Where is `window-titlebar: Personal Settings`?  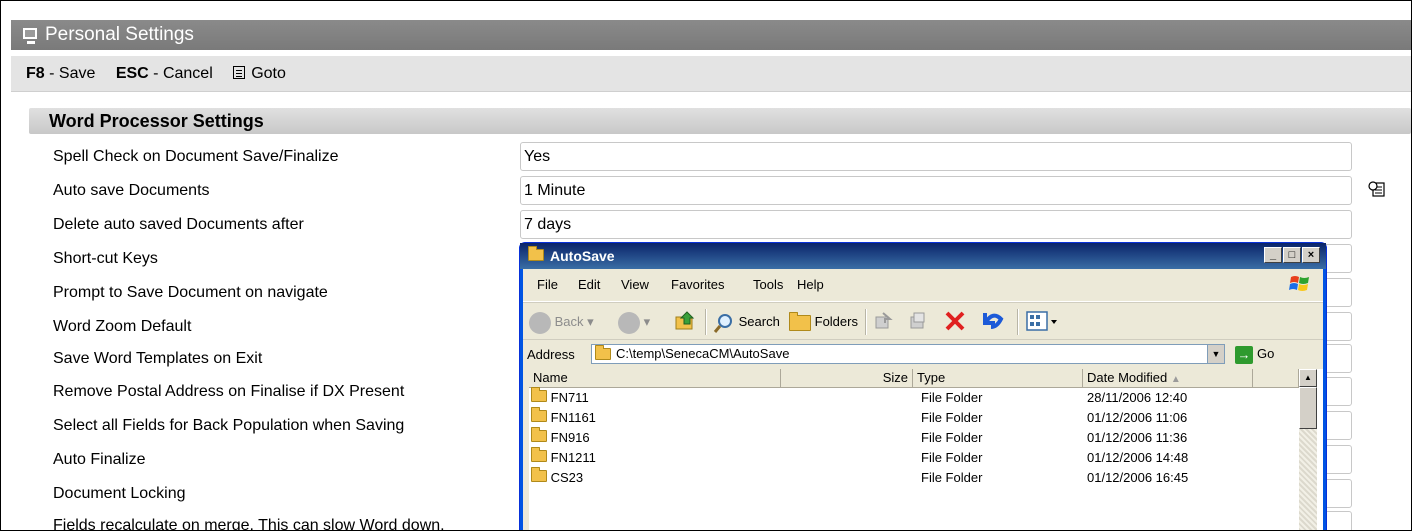 window-titlebar: Personal Settings is located at coordinates (711, 35).